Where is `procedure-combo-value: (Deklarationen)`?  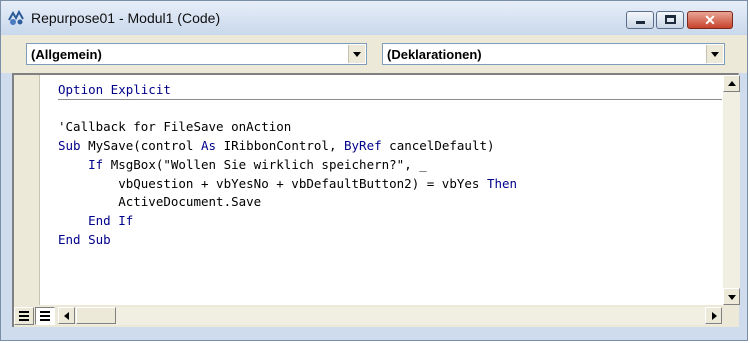
procedure-combo-value: (Deklarationen) is located at coordinates (434, 54).